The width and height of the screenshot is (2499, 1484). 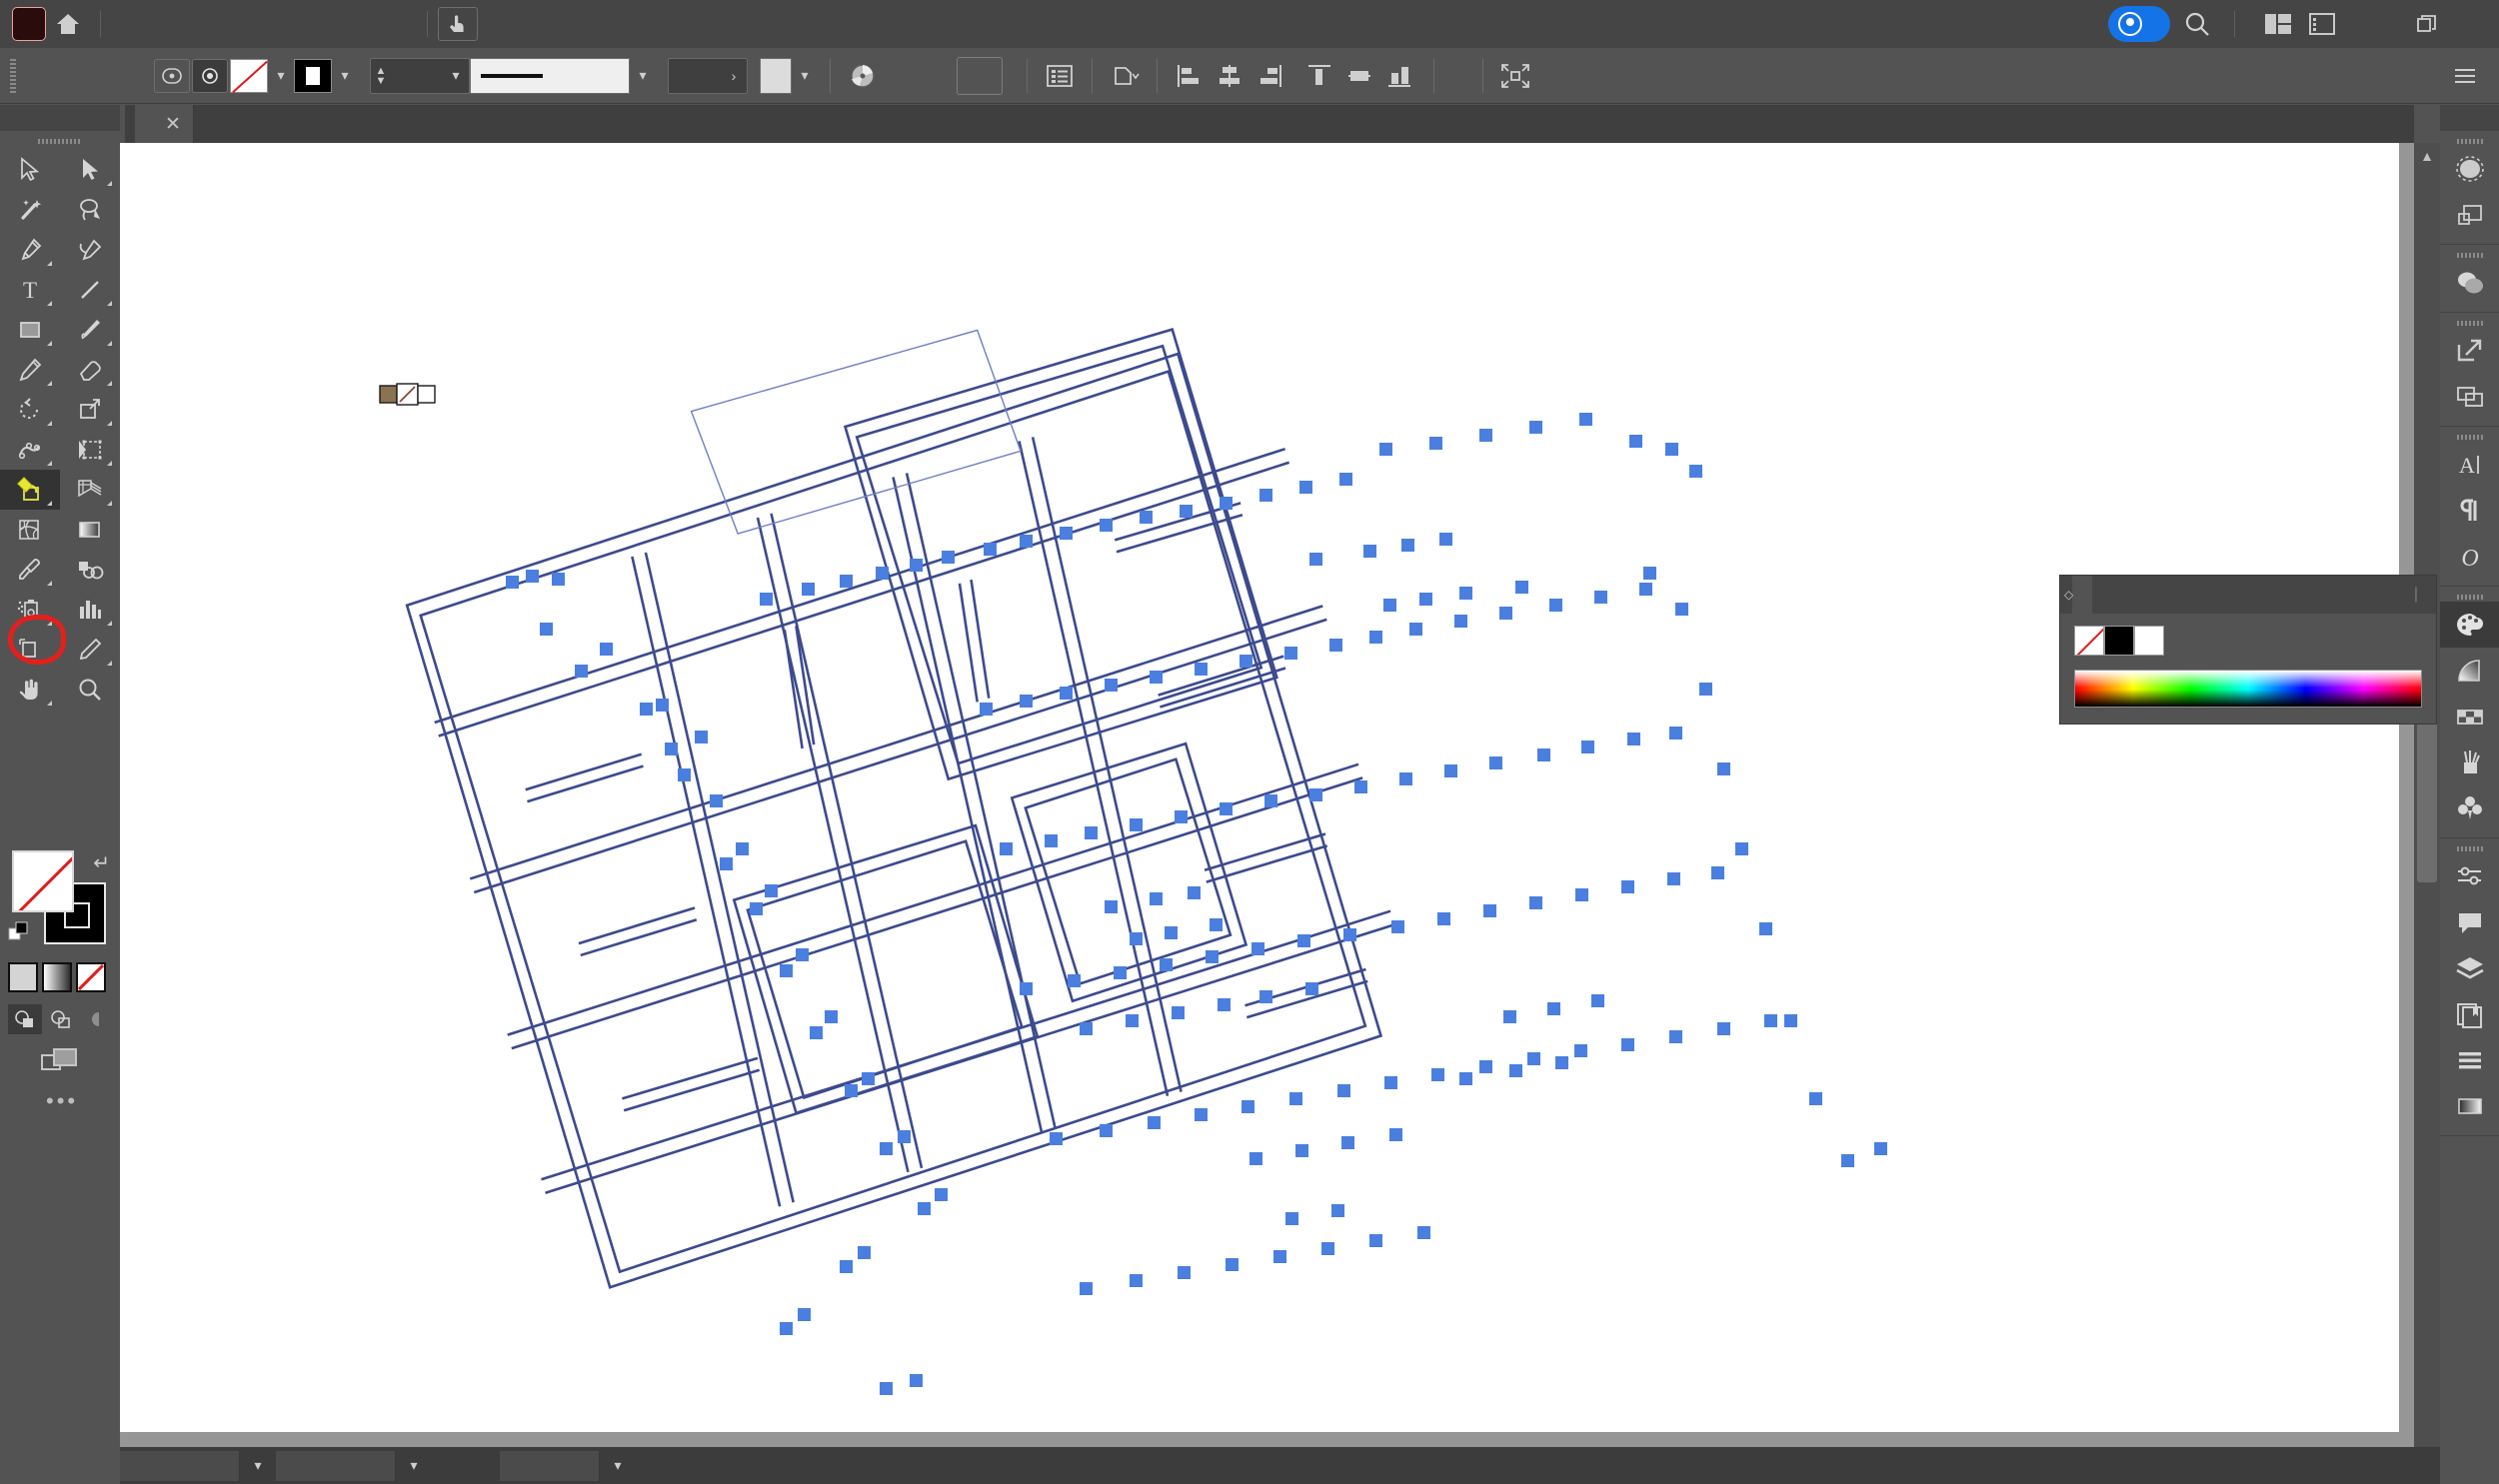 What do you see at coordinates (1319, 76) in the screenshot?
I see `align-top-icon` at bounding box center [1319, 76].